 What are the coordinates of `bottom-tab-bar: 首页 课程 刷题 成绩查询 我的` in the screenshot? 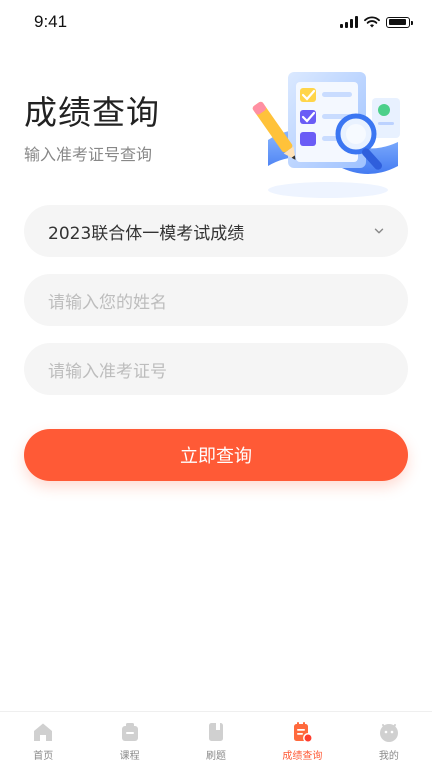 It's located at (216, 740).